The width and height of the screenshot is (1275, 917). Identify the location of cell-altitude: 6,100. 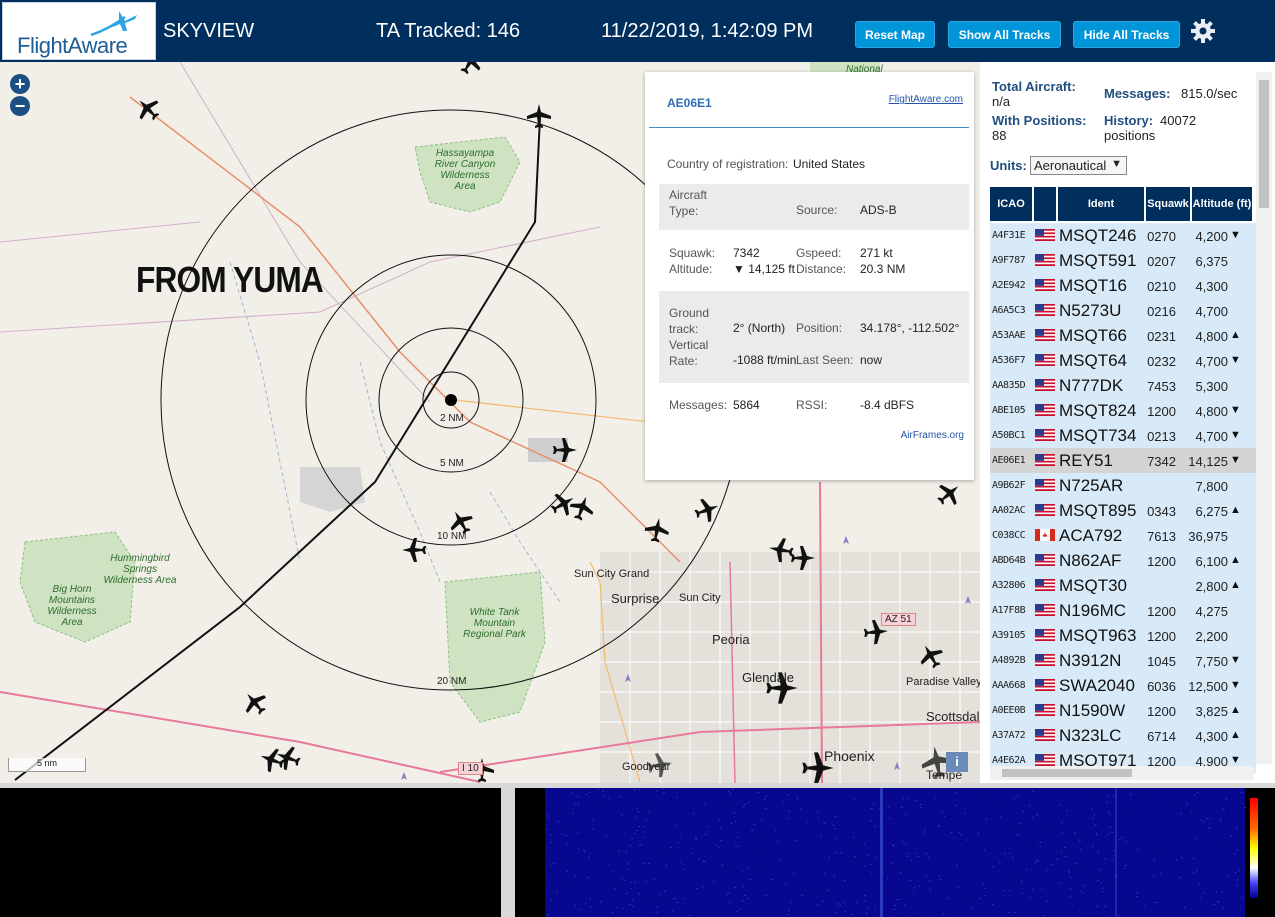
(1211, 561).